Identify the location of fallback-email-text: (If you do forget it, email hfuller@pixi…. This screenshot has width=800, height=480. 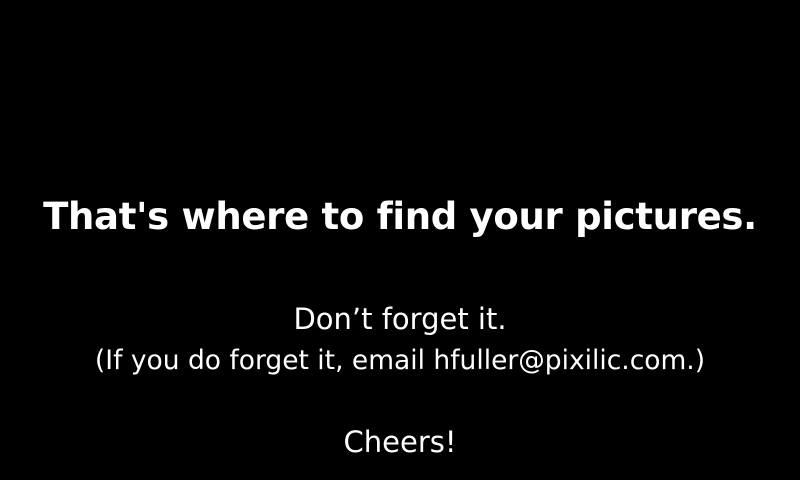
(400, 360).